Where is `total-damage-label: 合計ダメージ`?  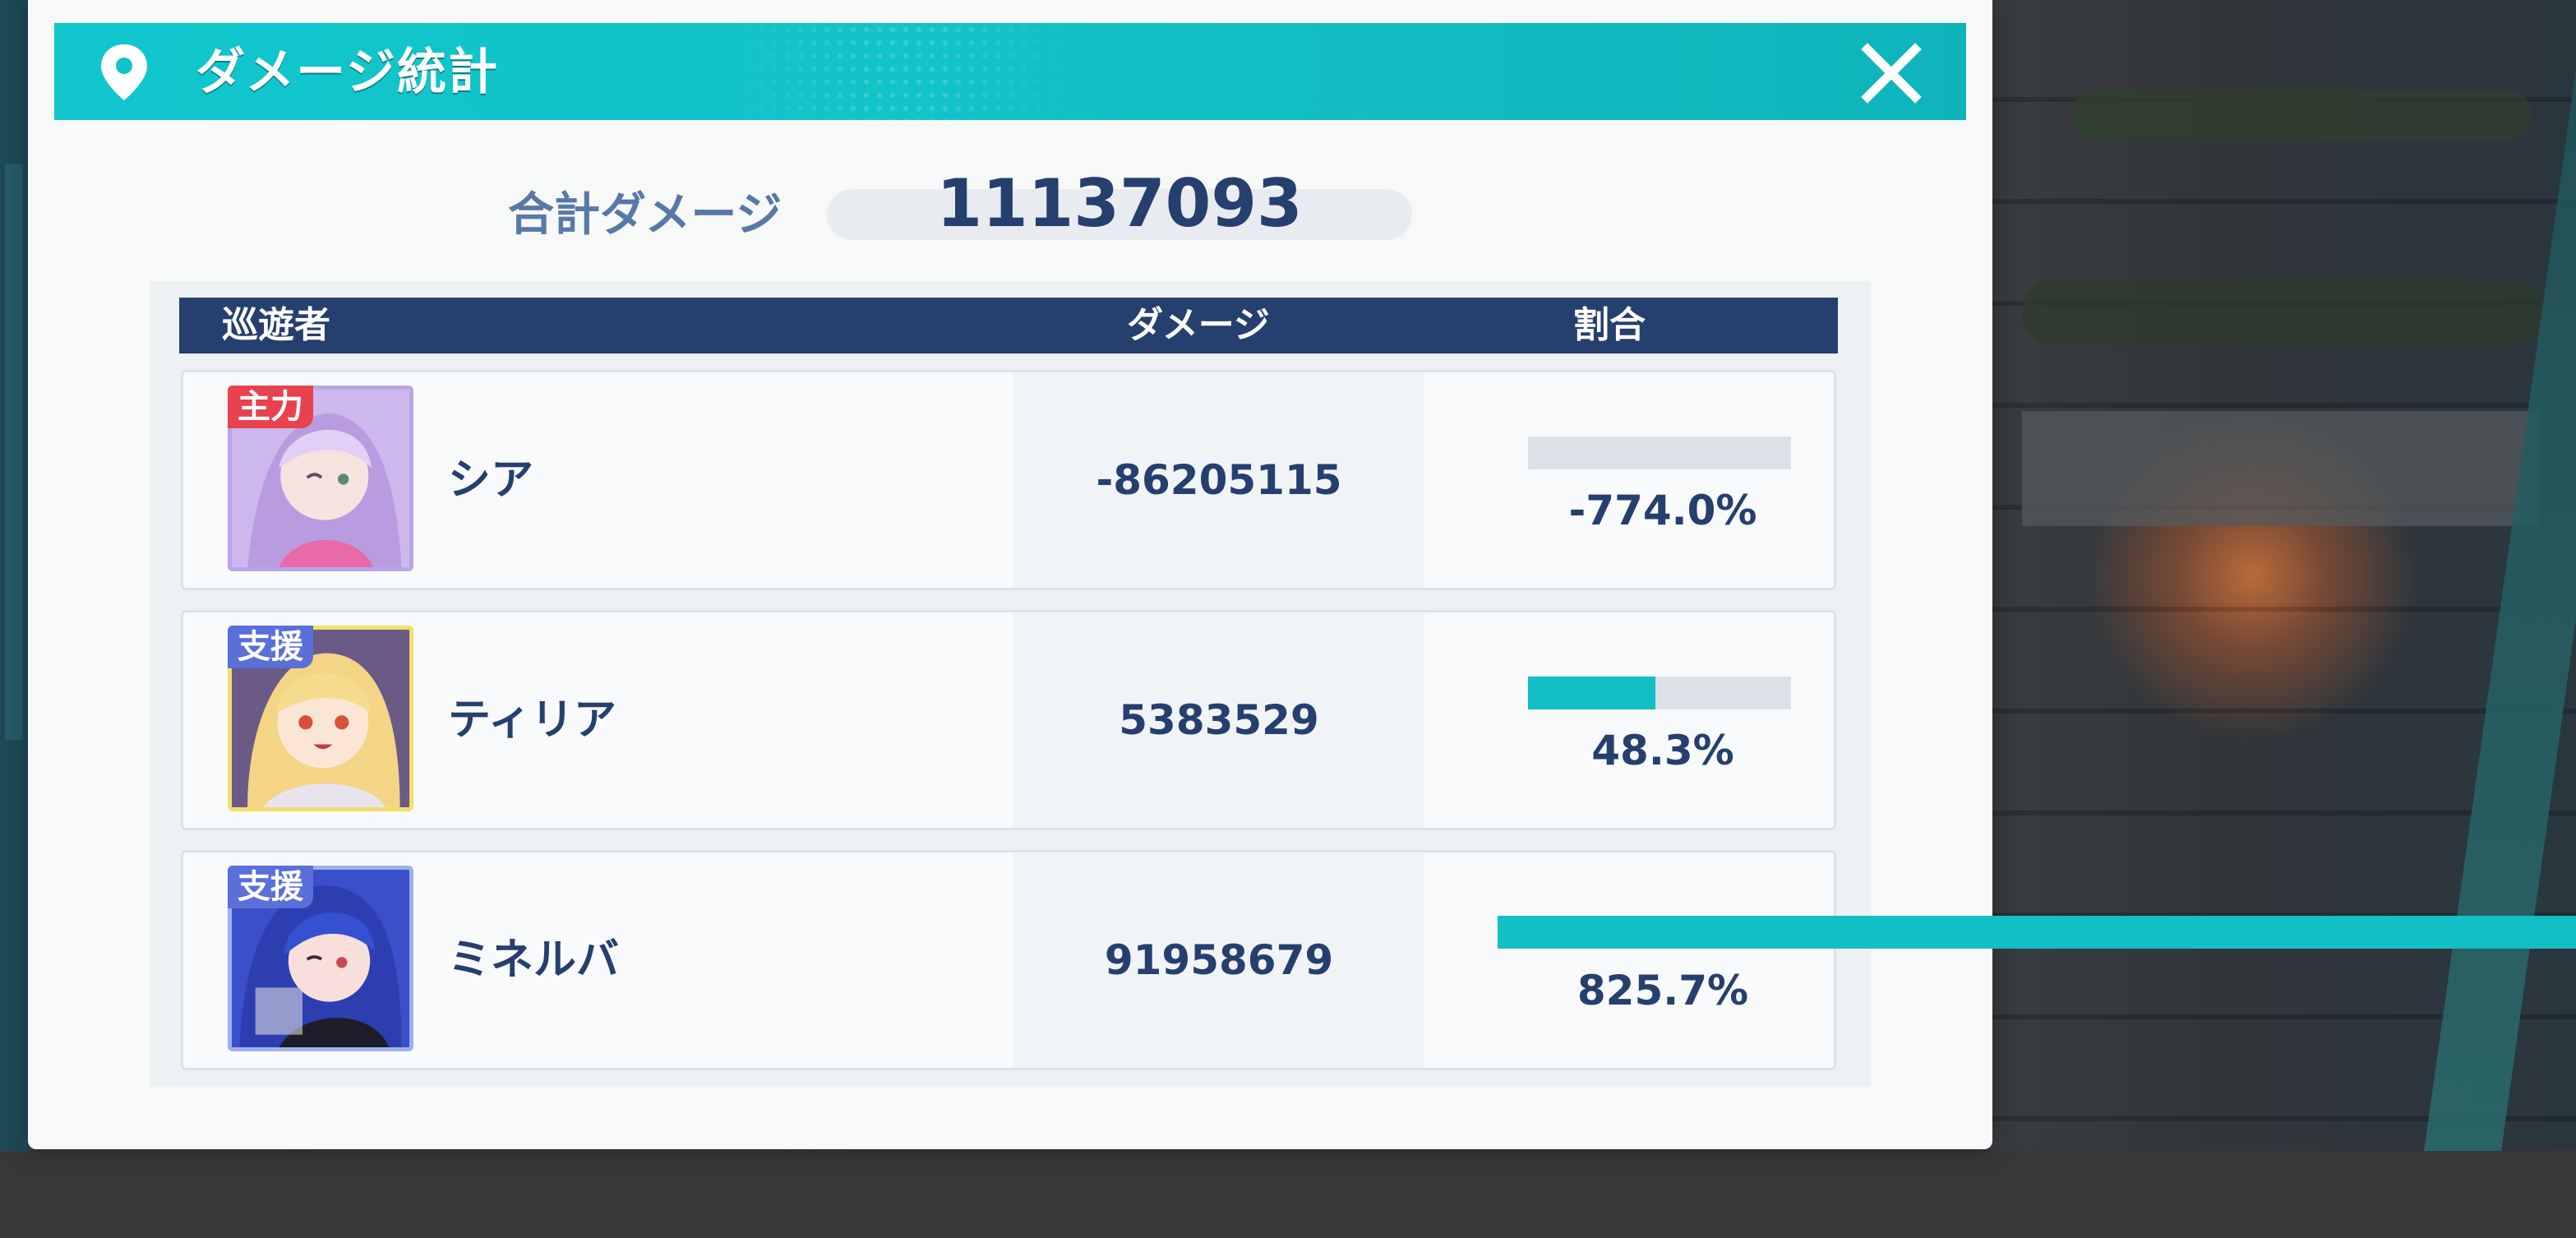 total-damage-label: 合計ダメージ is located at coordinates (645, 215).